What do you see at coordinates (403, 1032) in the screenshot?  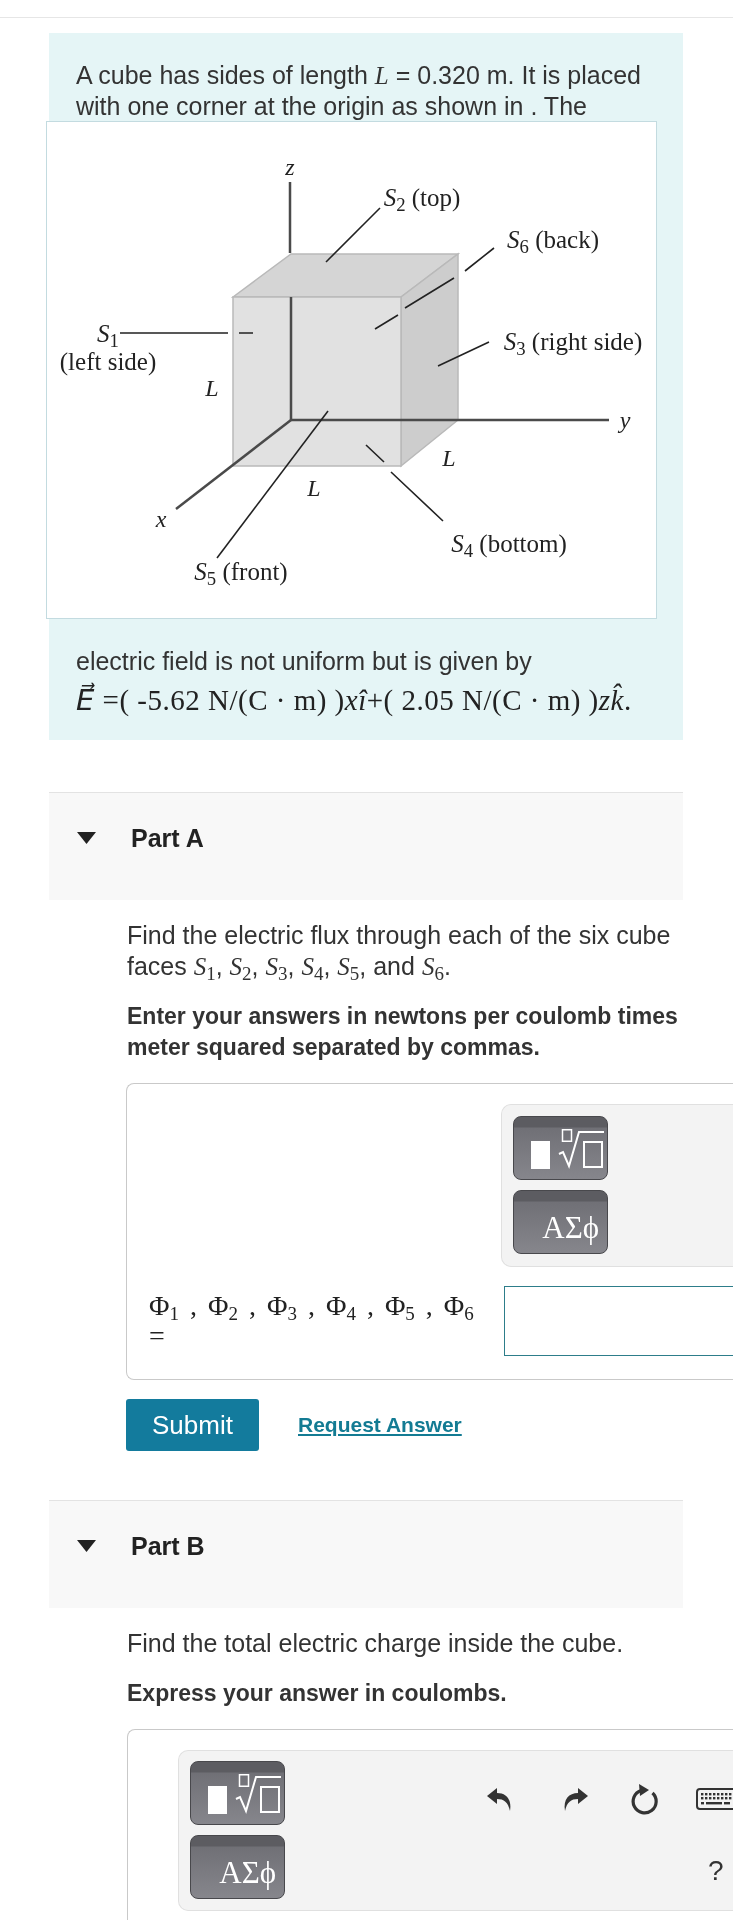 I see `instruction-text: Enter your answers in newtons per coulomb times meter squared separated by commas.` at bounding box center [403, 1032].